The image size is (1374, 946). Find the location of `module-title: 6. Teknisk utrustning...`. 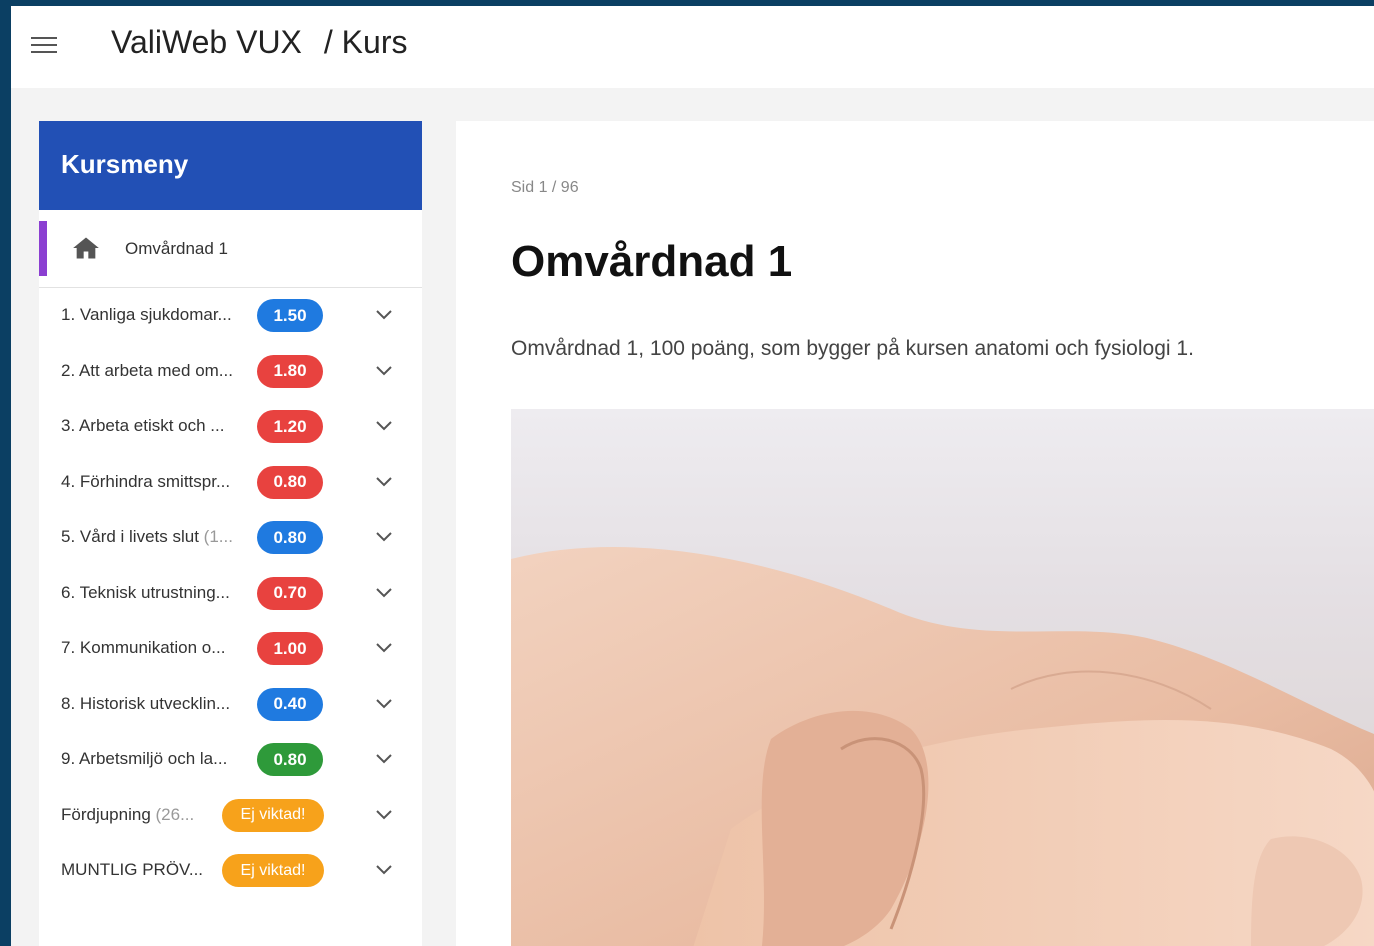

module-title: 6. Teknisk utrustning... is located at coordinates (145, 592).